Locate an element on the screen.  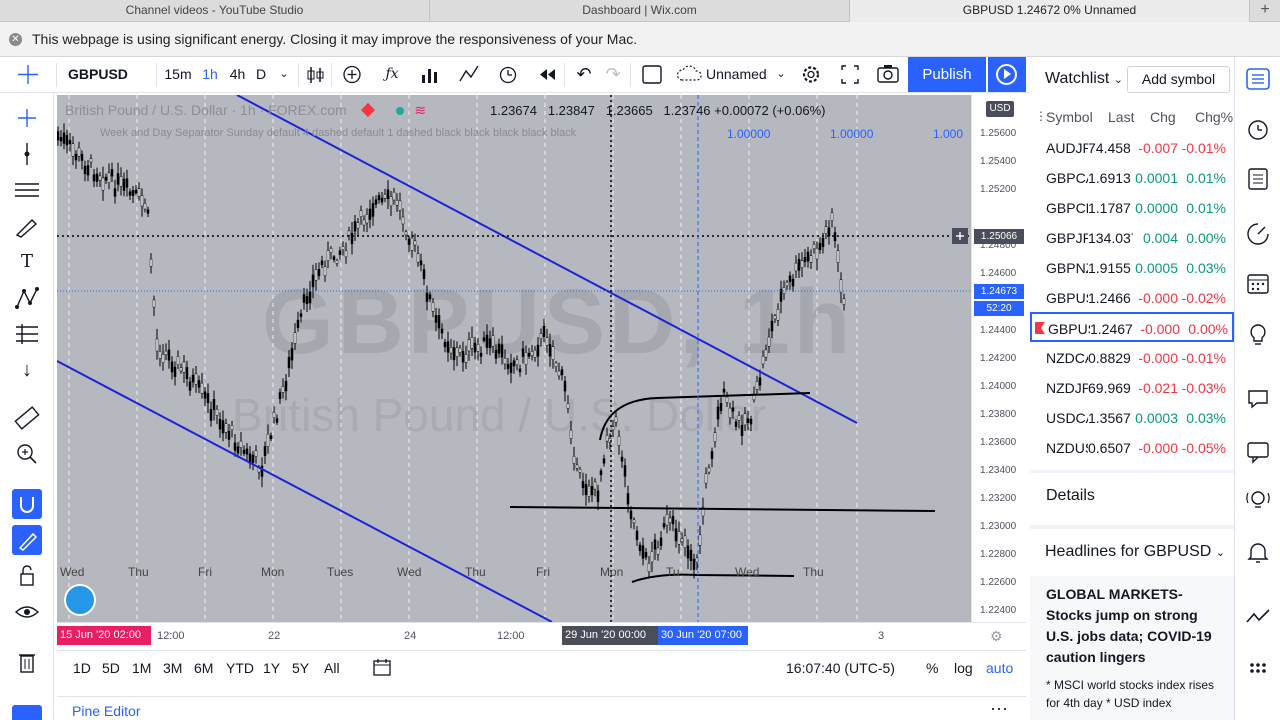
cloud-save-icon is located at coordinates (690, 74).